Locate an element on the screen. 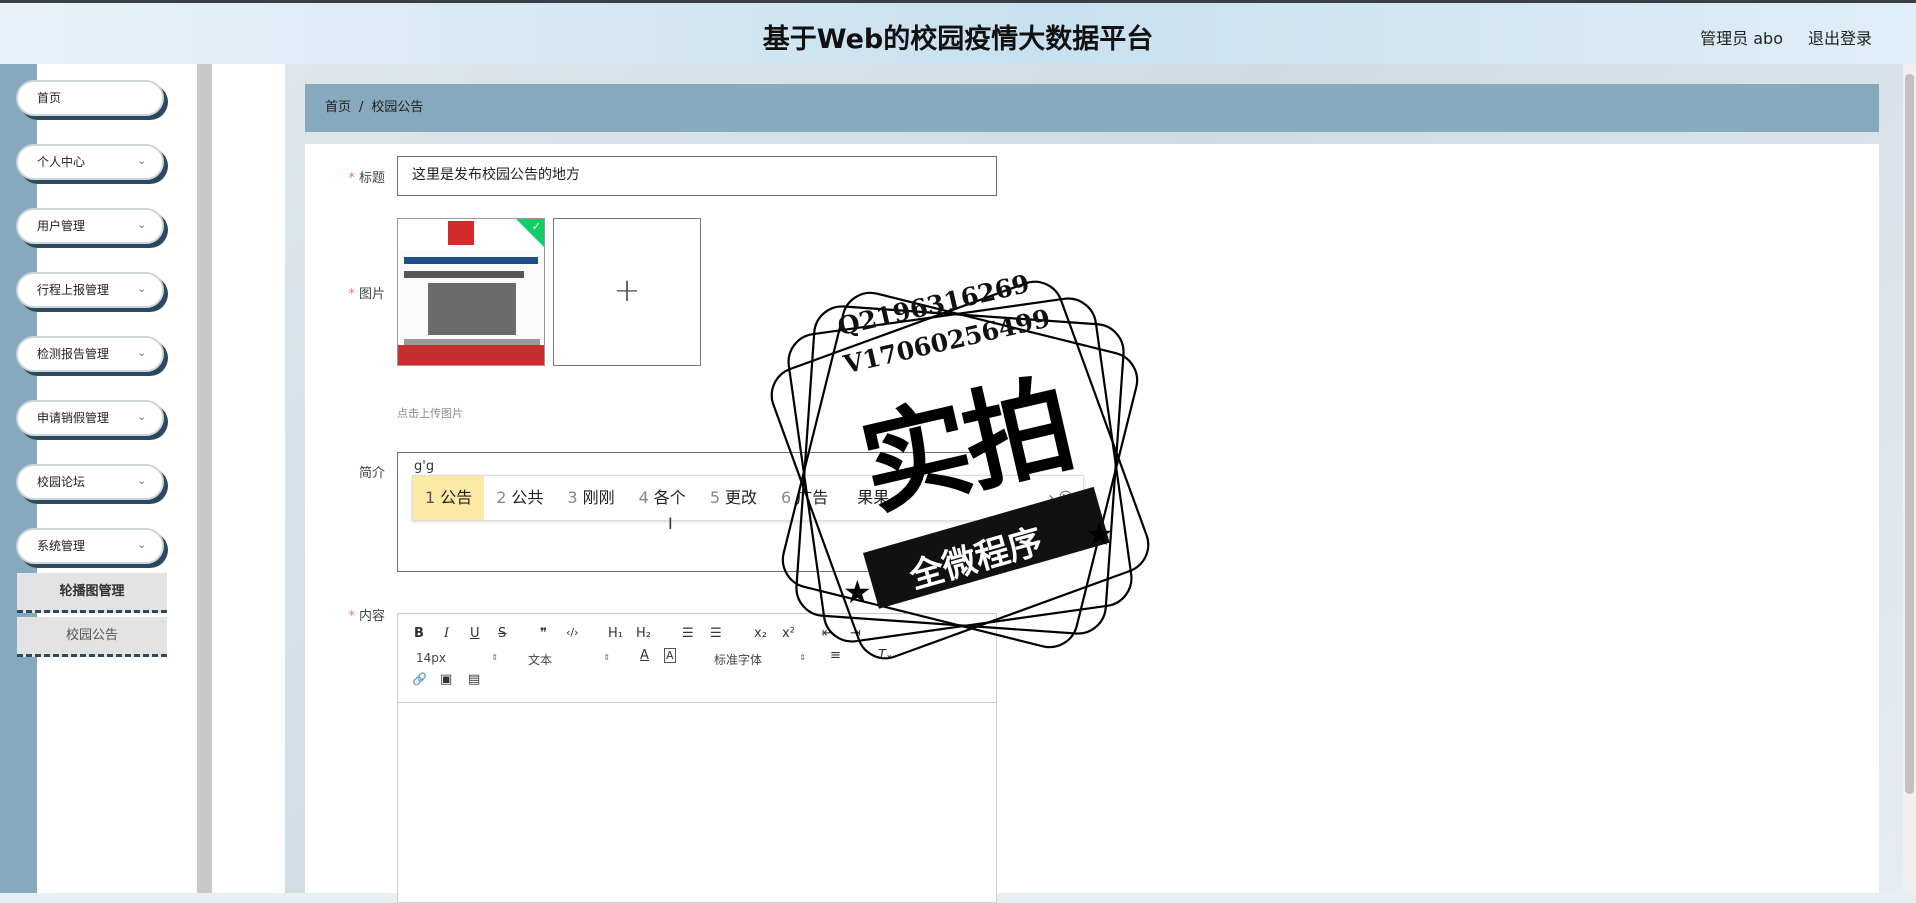  sidebar-item-label: 系统管理 is located at coordinates (61, 546).